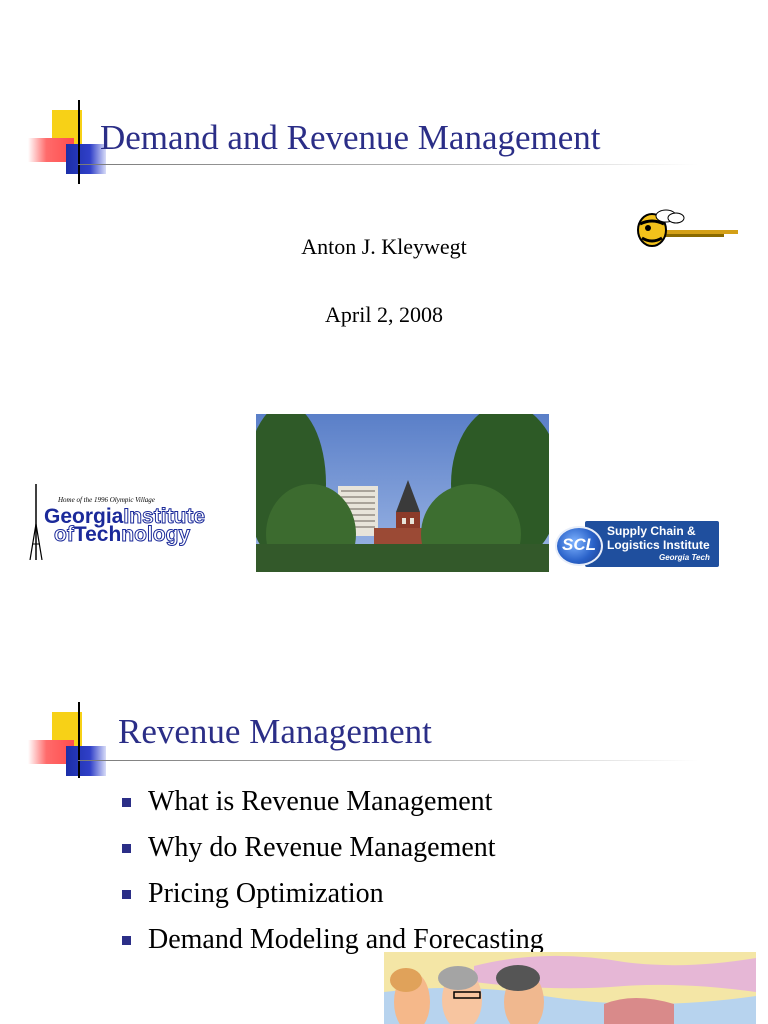 Image resolution: width=768 pixels, height=1024 pixels. I want to click on presentation-date: April 2, 2008, so click(384, 314).